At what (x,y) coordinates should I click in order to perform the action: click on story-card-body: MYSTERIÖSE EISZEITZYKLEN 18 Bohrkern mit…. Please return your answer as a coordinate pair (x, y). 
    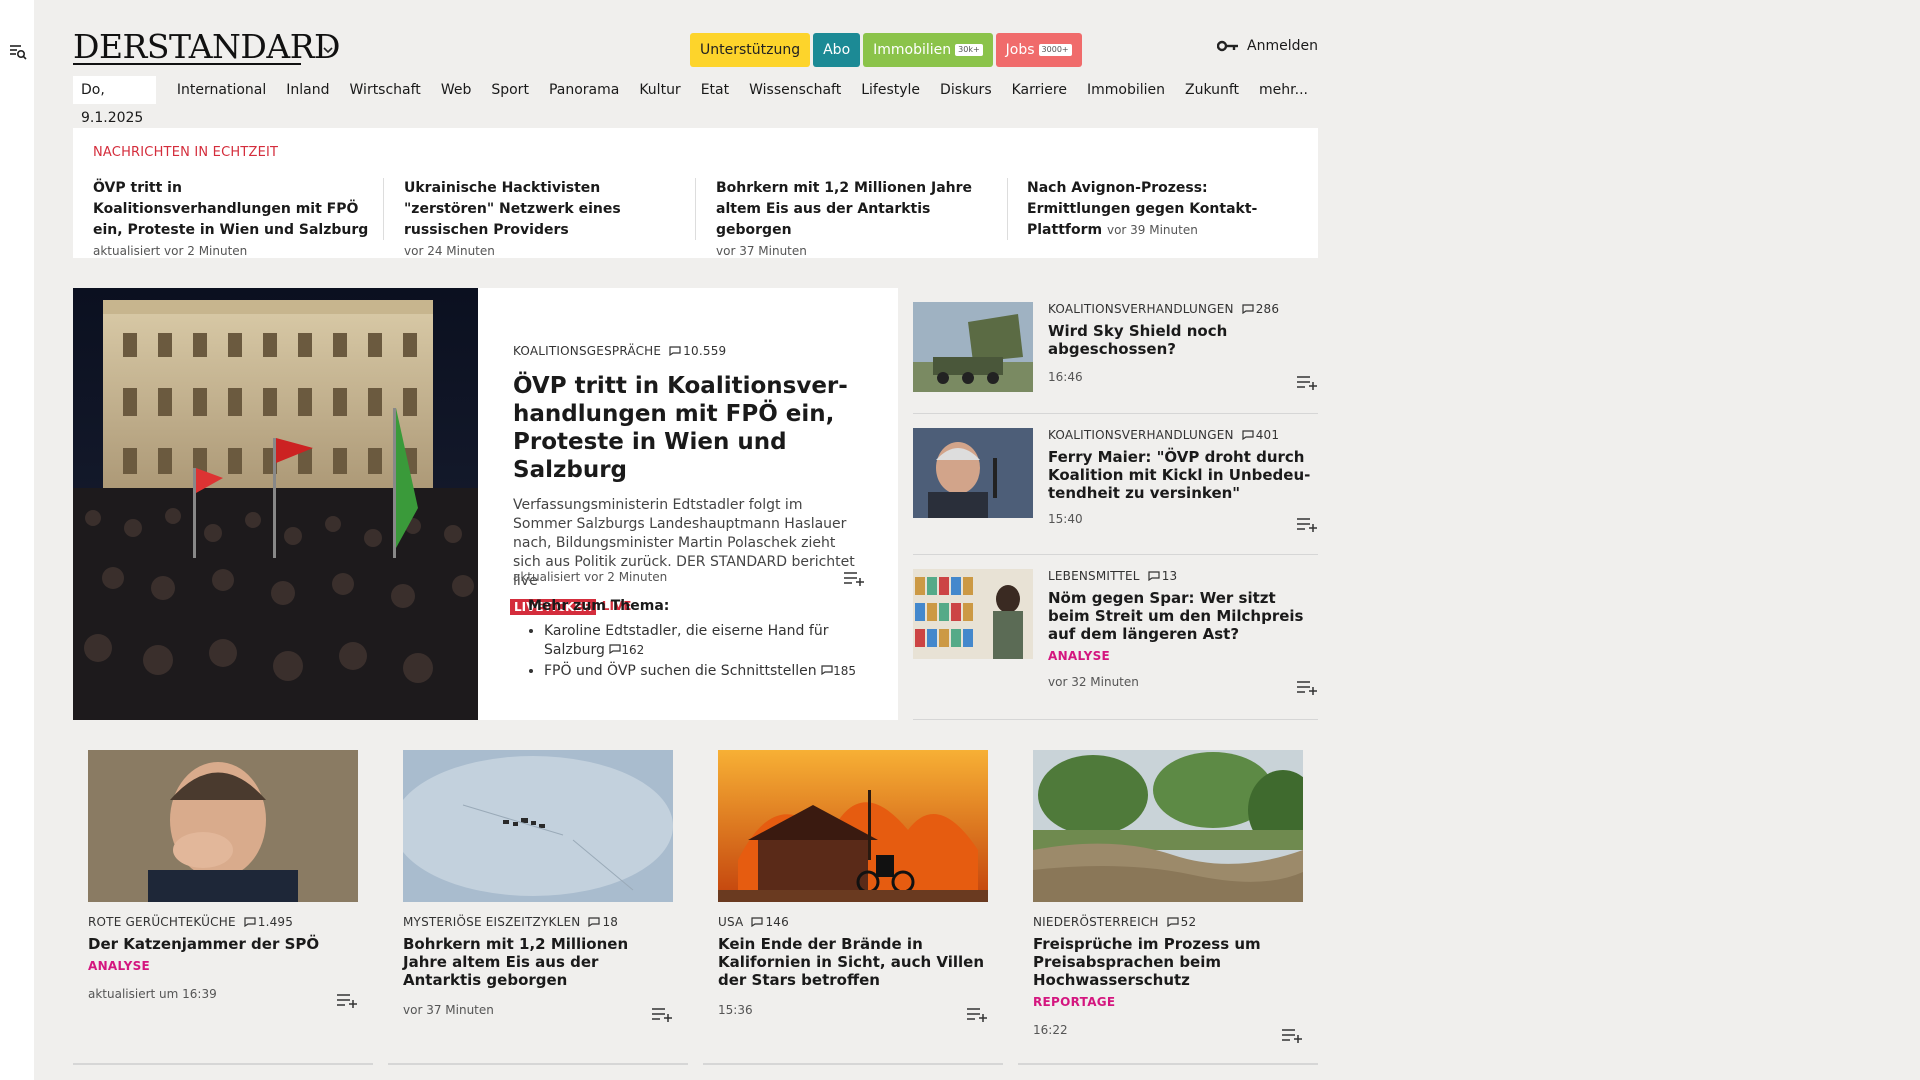
    Looking at the image, I should click on (538, 966).